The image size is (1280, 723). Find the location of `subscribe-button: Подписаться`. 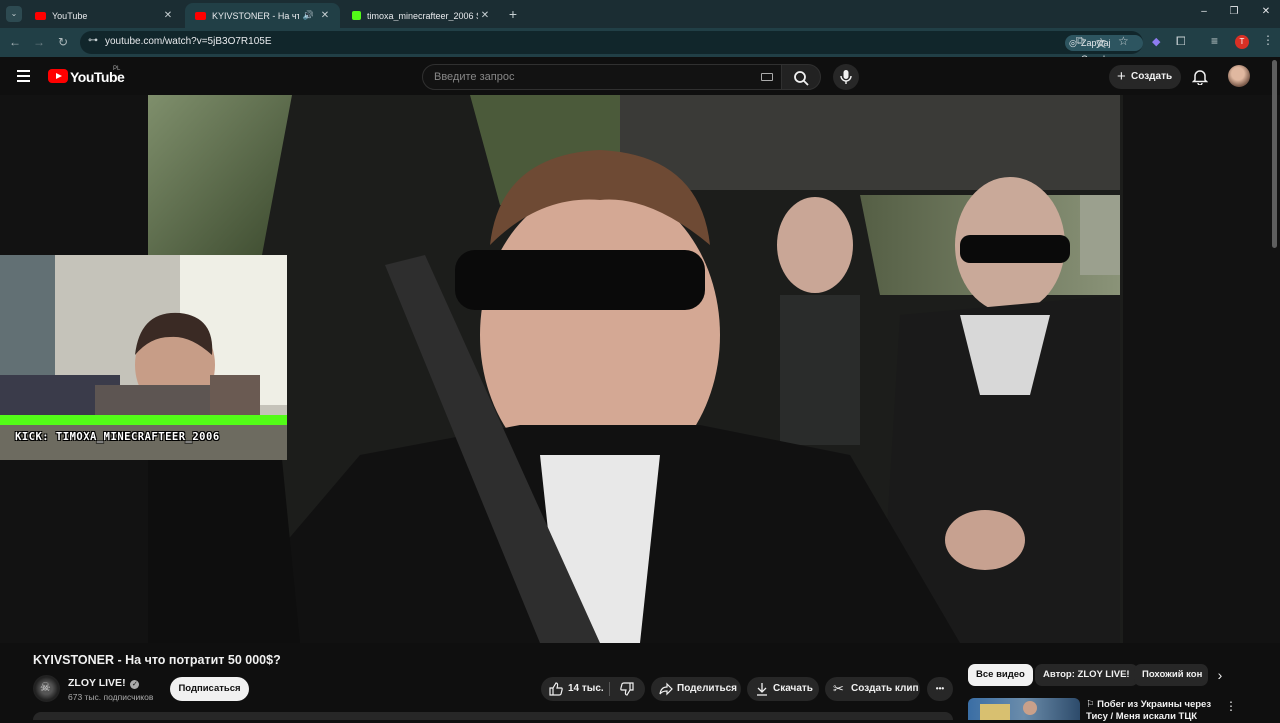

subscribe-button: Подписаться is located at coordinates (209, 689).